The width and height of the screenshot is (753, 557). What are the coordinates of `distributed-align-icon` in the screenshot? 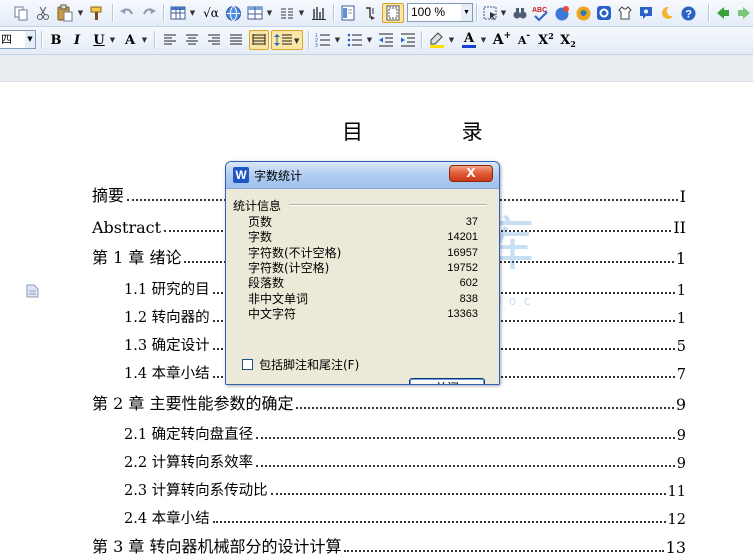 It's located at (259, 40).